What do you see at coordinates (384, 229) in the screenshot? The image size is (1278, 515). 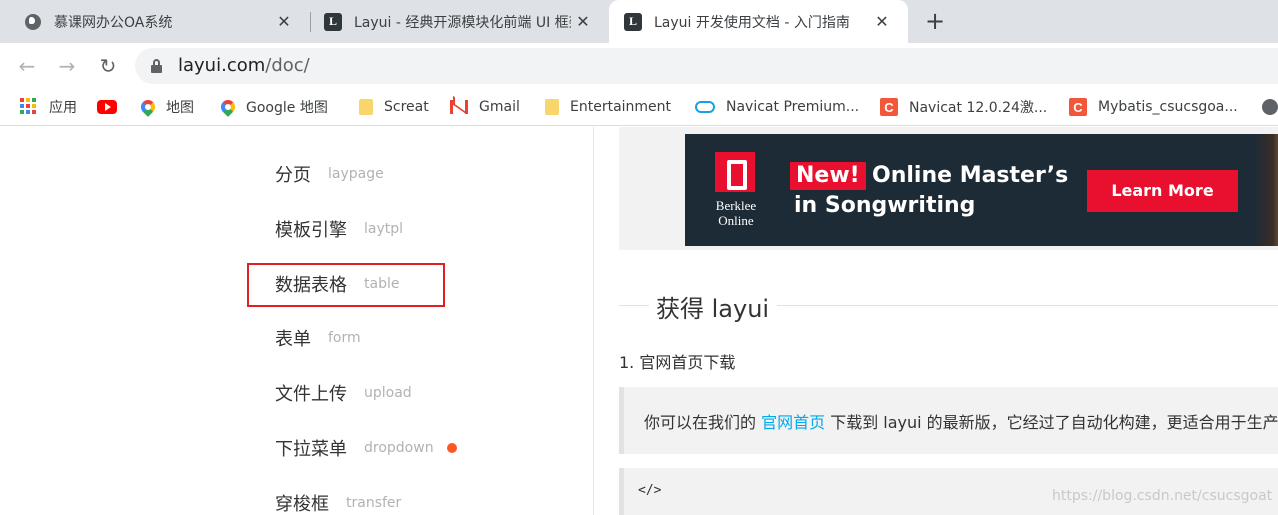 I see `sidebar-item-module: laytpl` at bounding box center [384, 229].